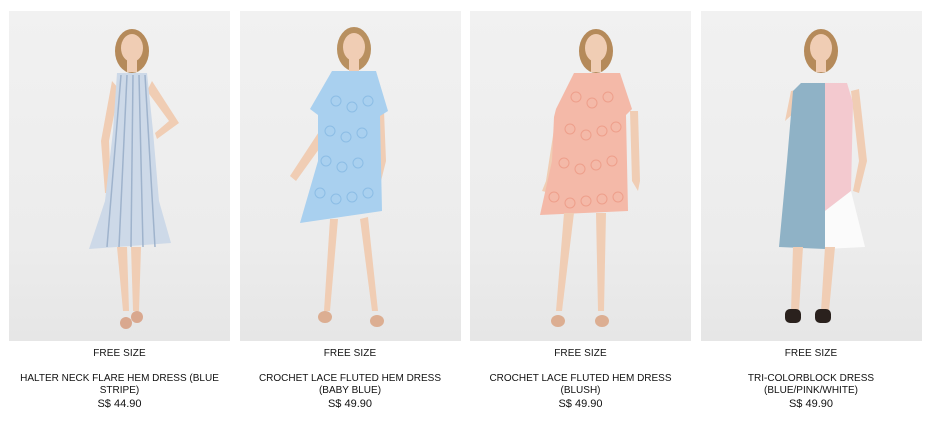  What do you see at coordinates (119, 404) in the screenshot?
I see `product-price: S$ 44.90` at bounding box center [119, 404].